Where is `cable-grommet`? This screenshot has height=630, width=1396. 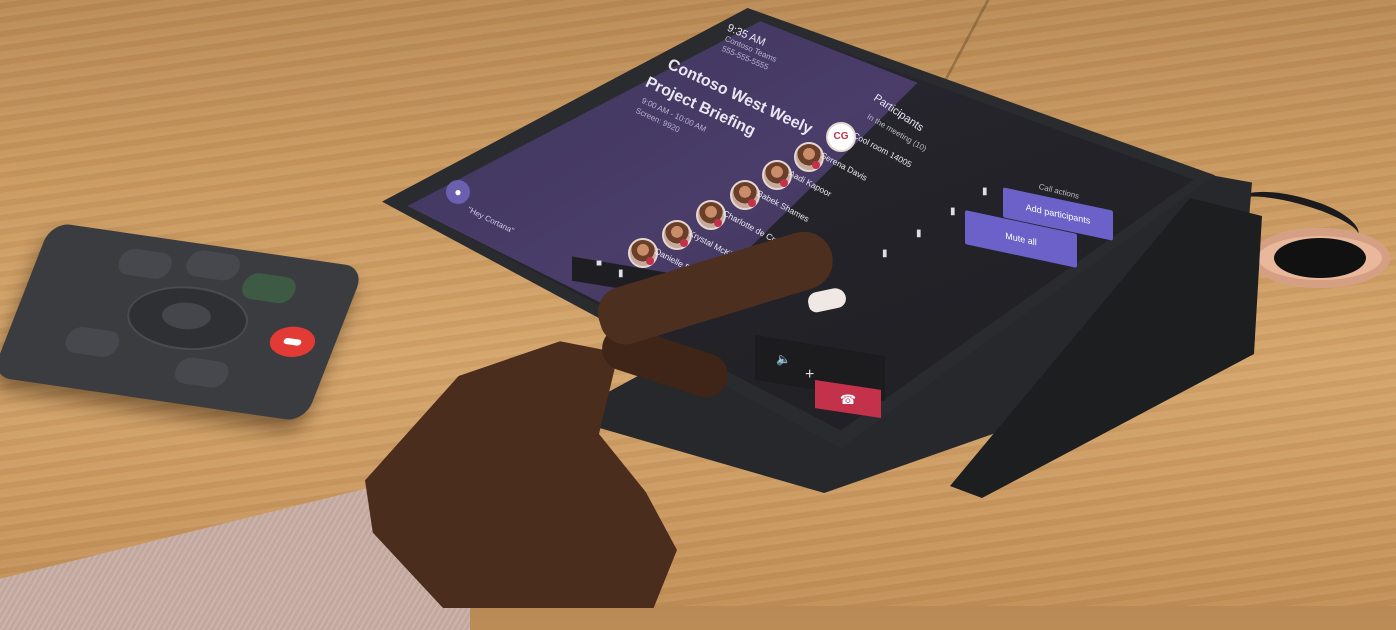 cable-grommet is located at coordinates (1320, 258).